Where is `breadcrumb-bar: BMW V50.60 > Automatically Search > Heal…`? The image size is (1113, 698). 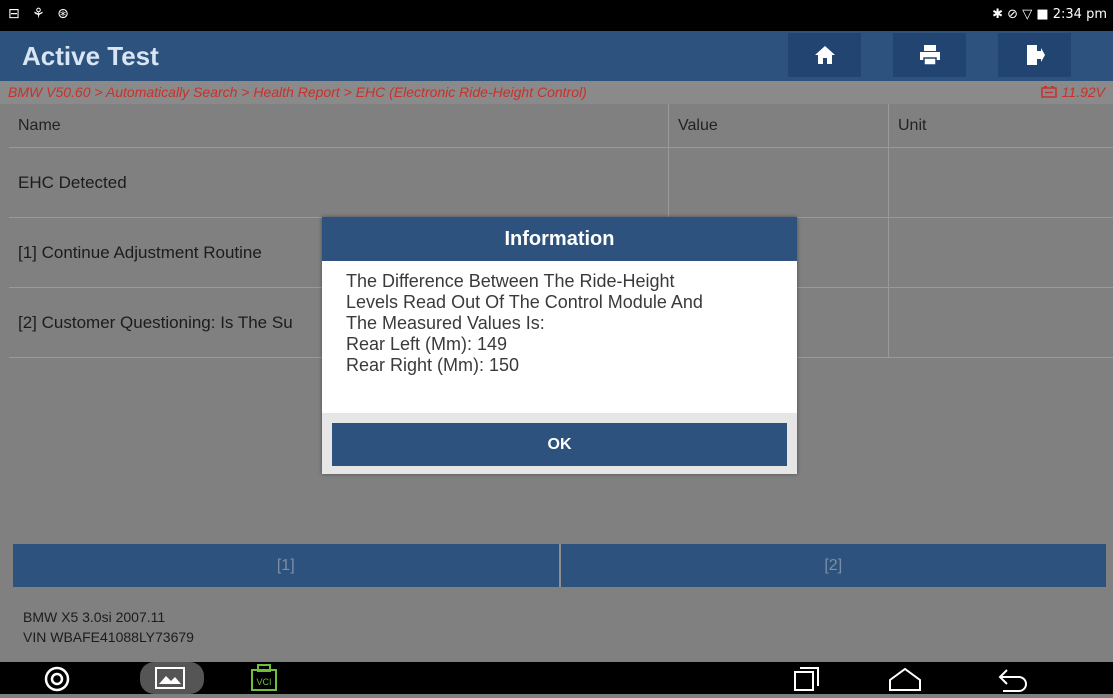
breadcrumb-bar: BMW V50.60 > Automatically Search > Heal… is located at coordinates (556, 92).